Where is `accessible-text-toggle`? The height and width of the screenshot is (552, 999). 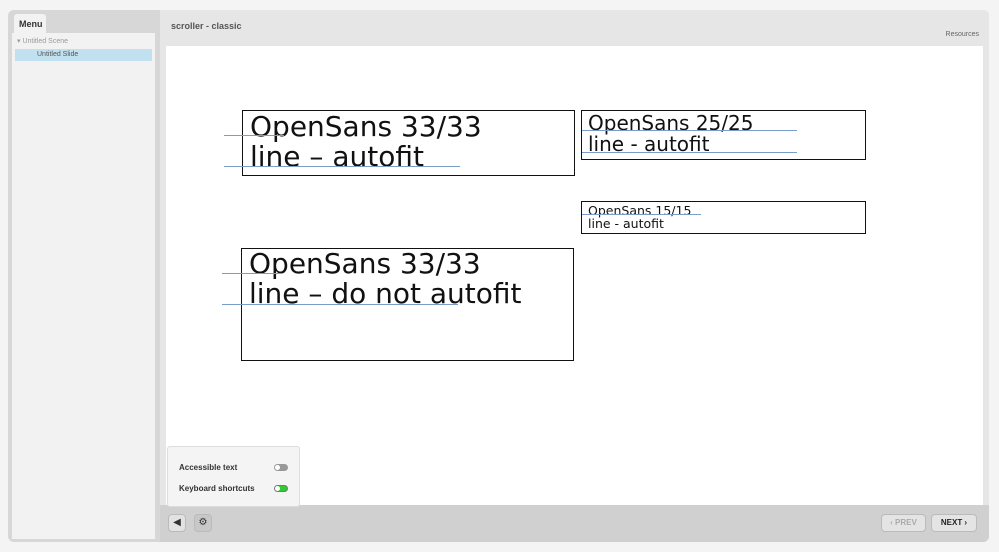
accessible-text-toggle is located at coordinates (281, 467).